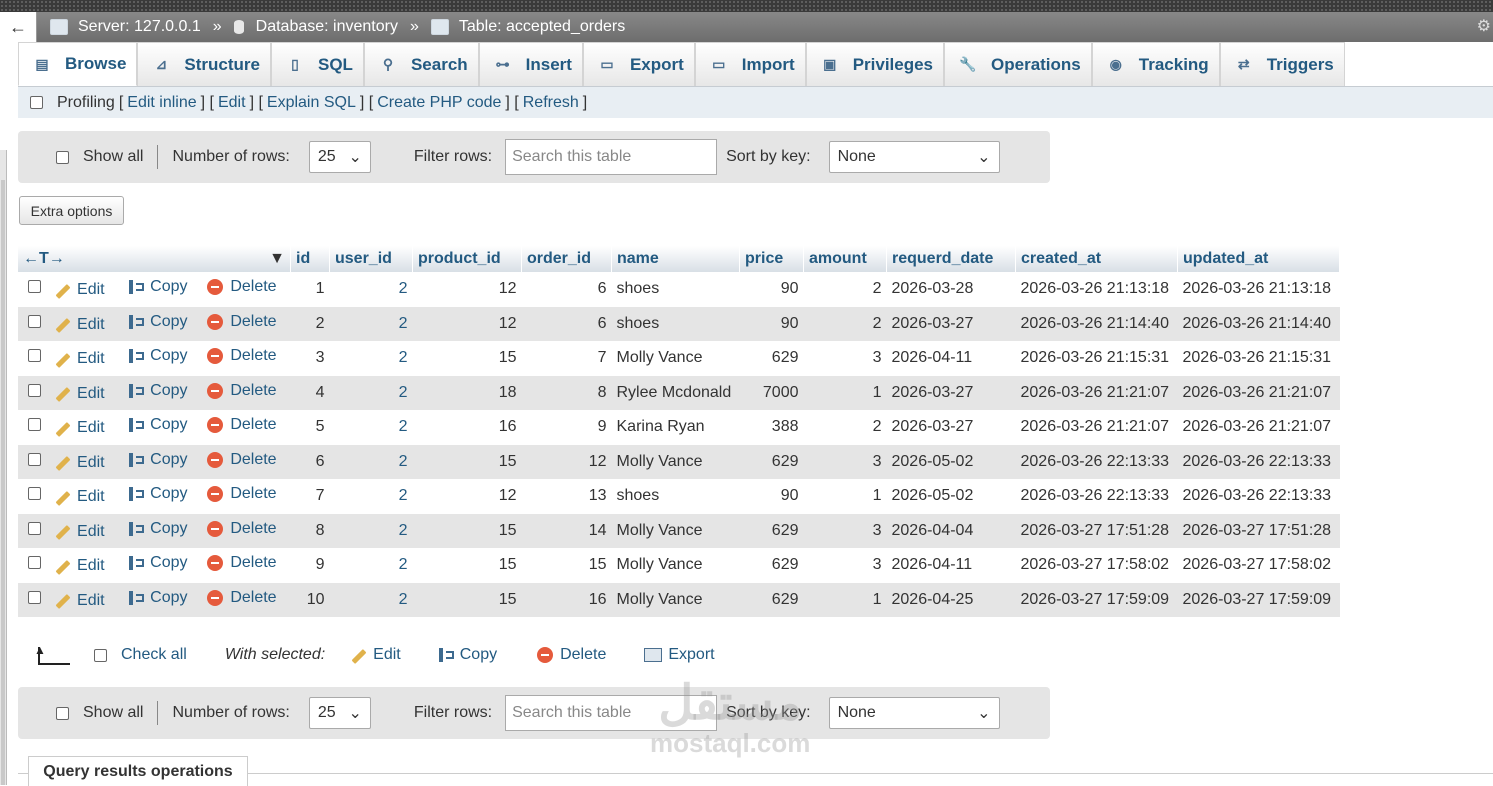 Image resolution: width=1493 pixels, height=786 pixels. Describe the element at coordinates (771, 427) in the screenshot. I see `cell-price: 388` at that location.